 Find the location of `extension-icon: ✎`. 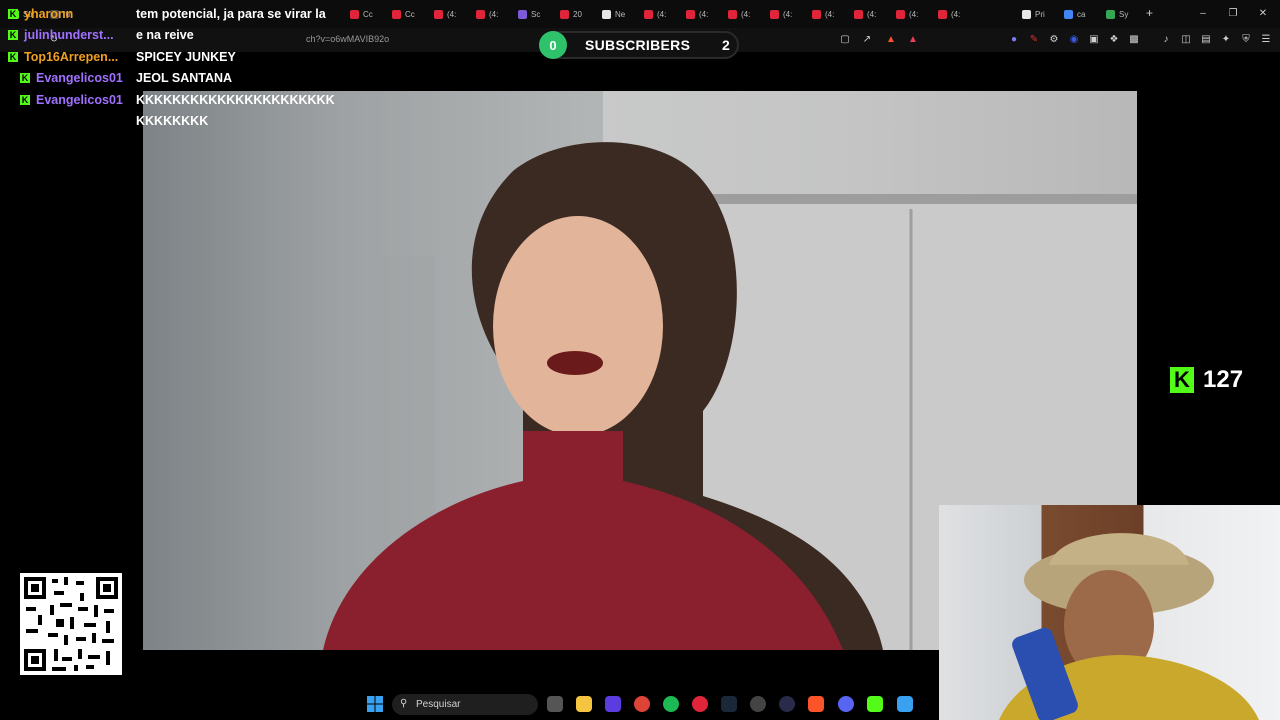

extension-icon: ✎ is located at coordinates (1034, 39).